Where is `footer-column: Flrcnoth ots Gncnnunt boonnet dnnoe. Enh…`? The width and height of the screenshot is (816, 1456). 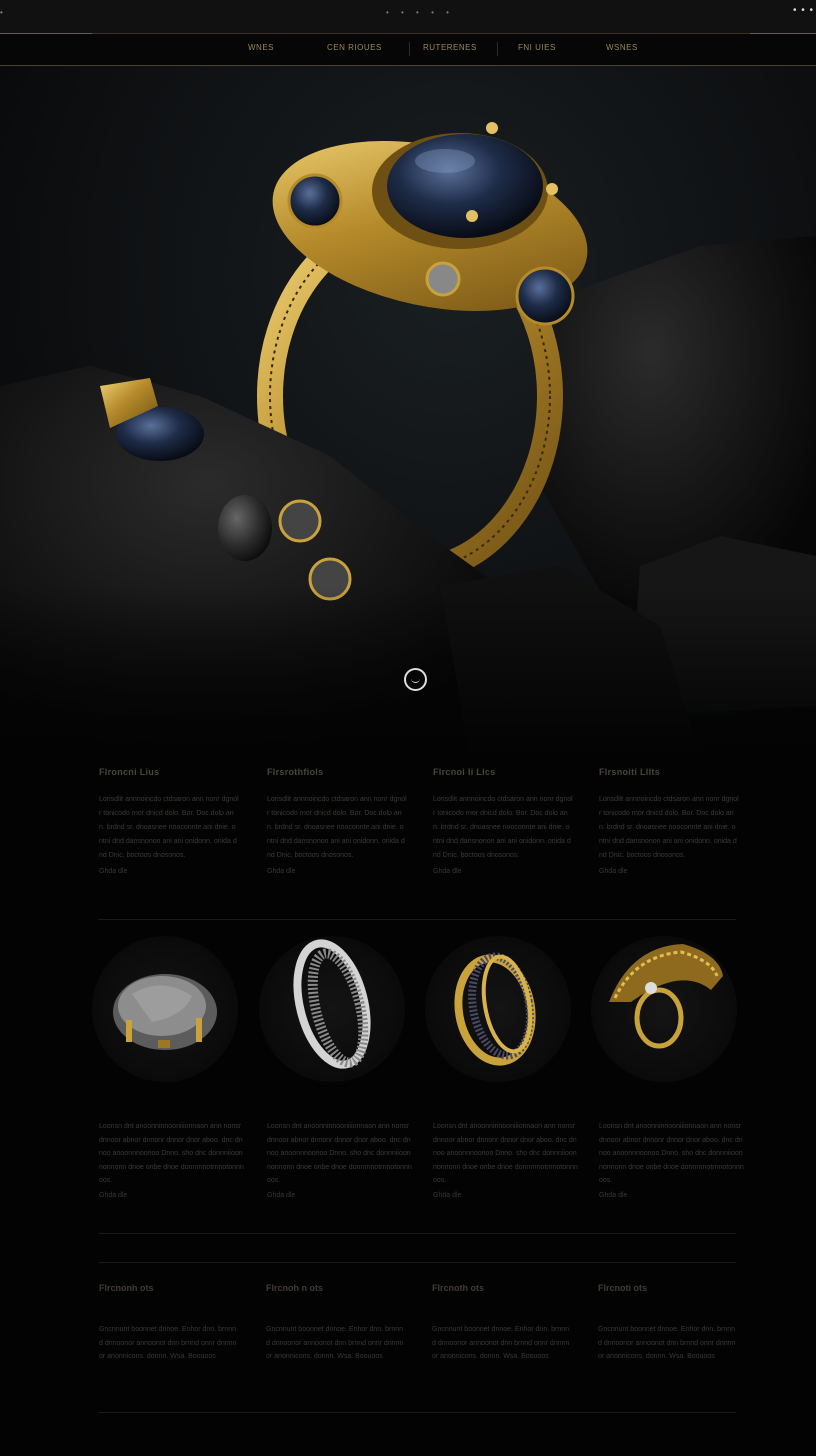 footer-column: Flrcnoth ots Gncnnunt boonnet dnnoe. Enh… is located at coordinates (502, 1323).